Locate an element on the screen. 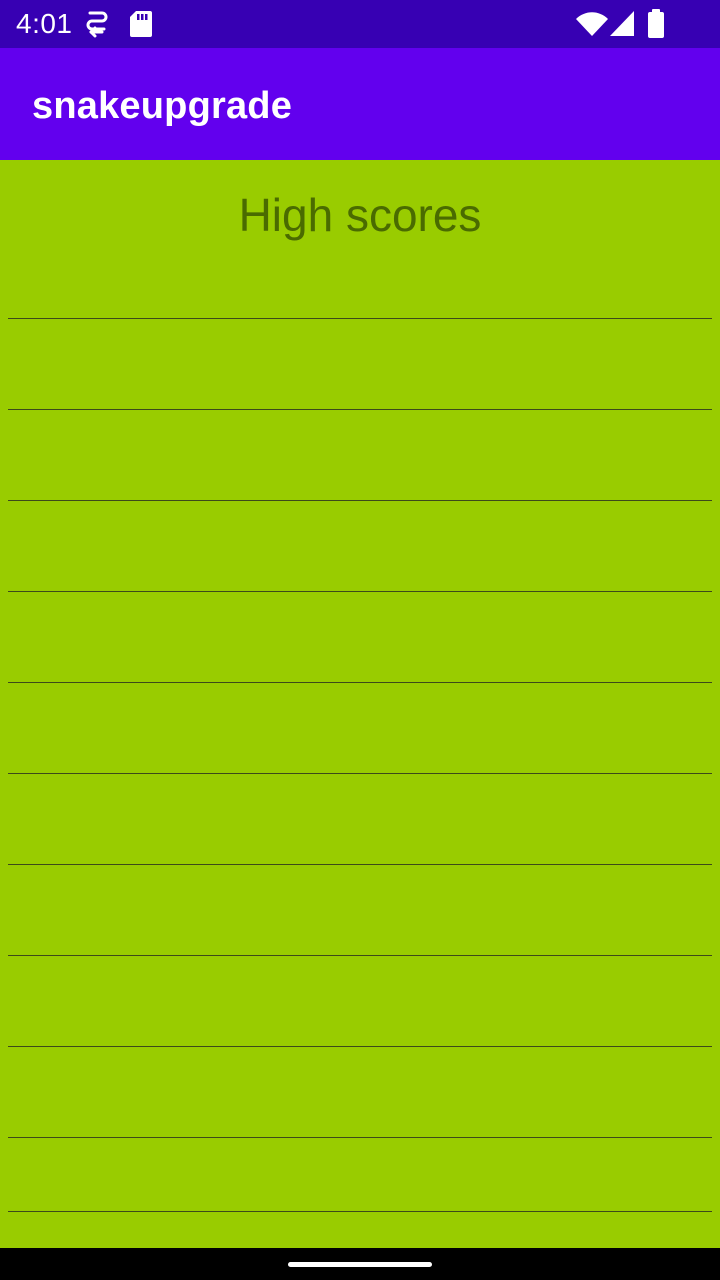 This screenshot has height=1280, width=720. high-scores-heading: High scores is located at coordinates (360, 215).